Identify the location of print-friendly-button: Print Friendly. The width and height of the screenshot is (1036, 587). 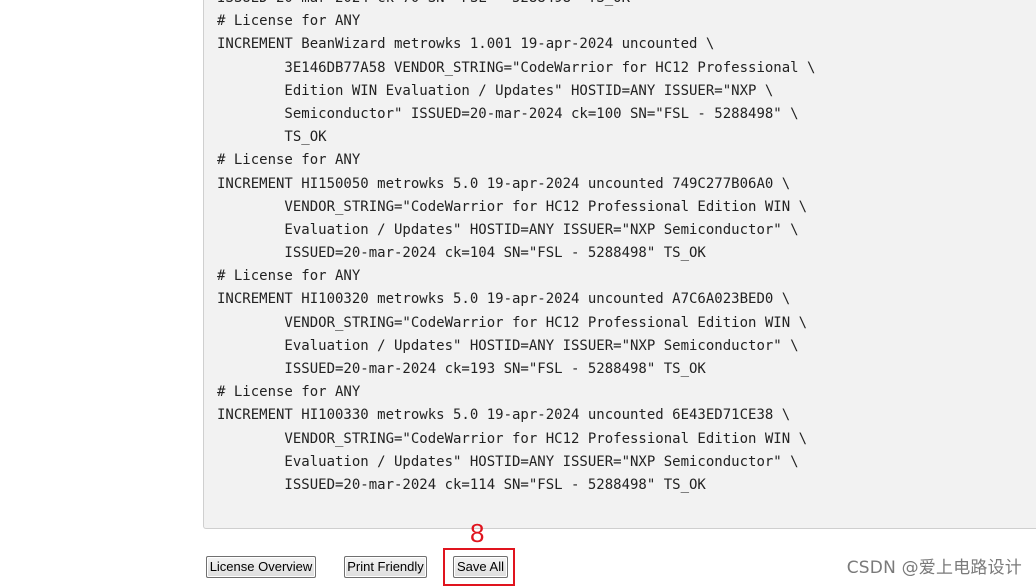
(385, 567).